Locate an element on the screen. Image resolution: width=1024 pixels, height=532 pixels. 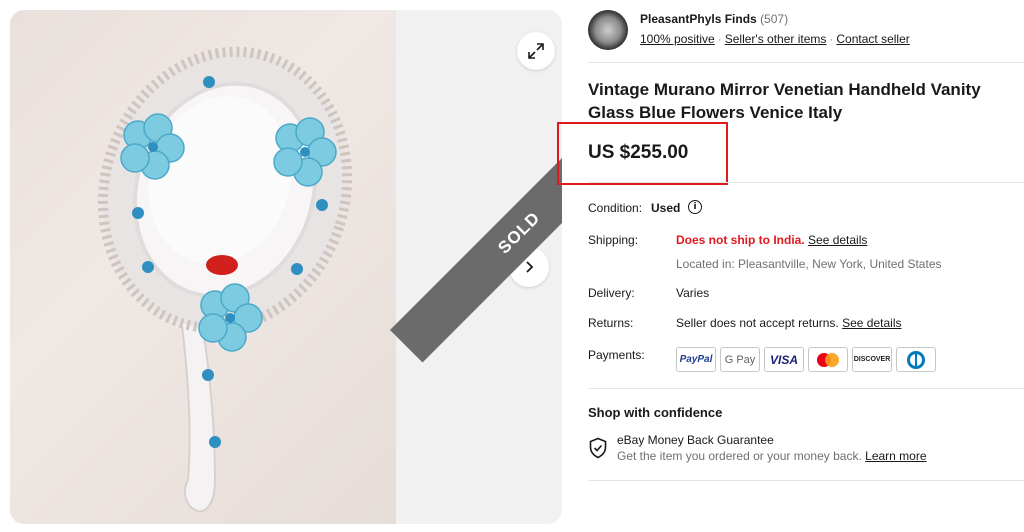
google-pay-logo: G Pay is located at coordinates (740, 359).